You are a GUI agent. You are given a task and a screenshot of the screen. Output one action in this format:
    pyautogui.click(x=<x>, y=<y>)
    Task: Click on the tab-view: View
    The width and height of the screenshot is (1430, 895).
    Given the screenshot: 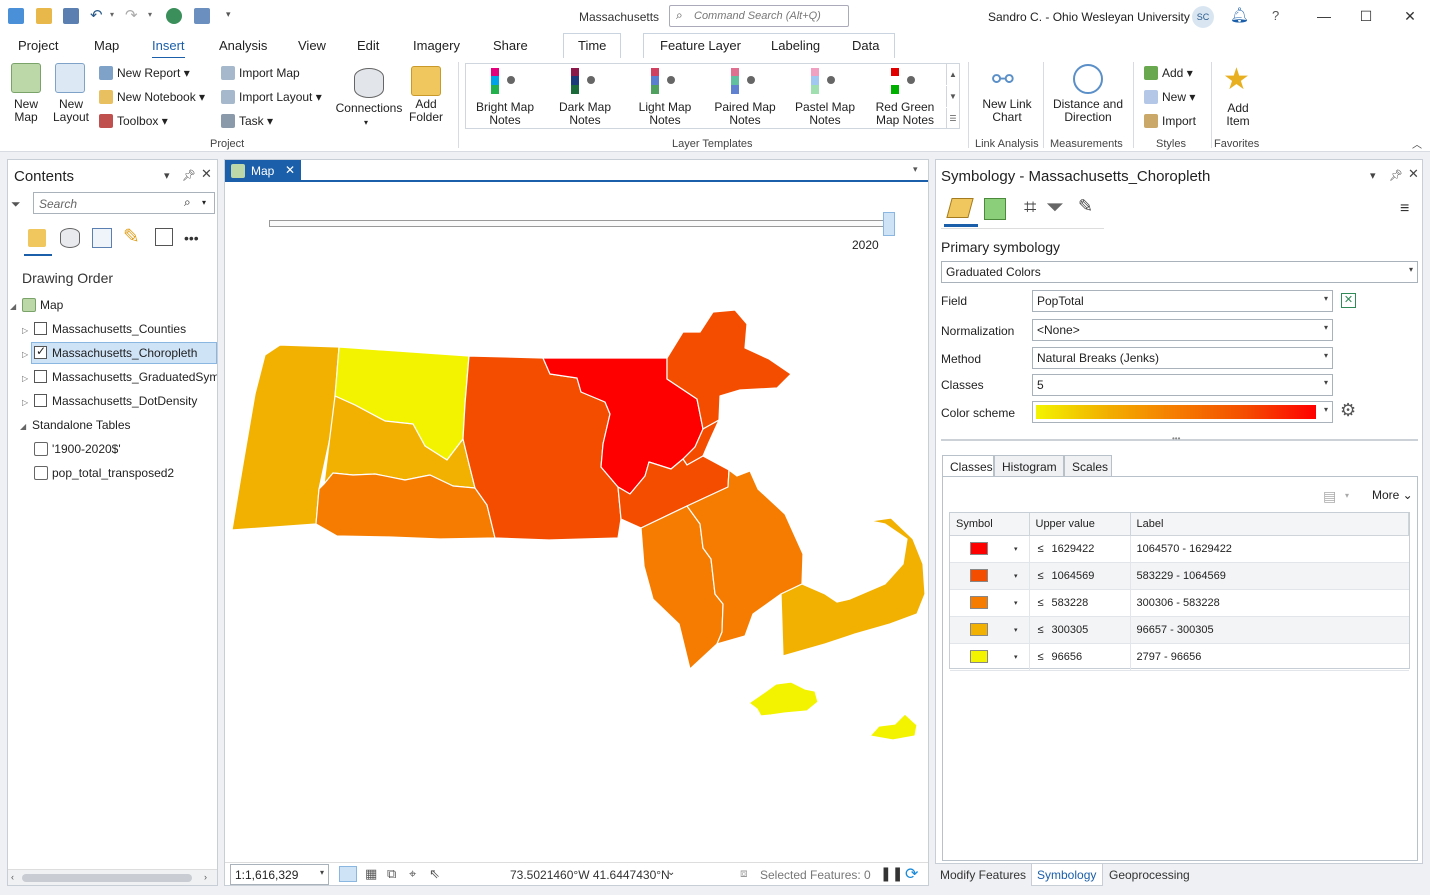 What is the action you would take?
    pyautogui.click(x=312, y=45)
    